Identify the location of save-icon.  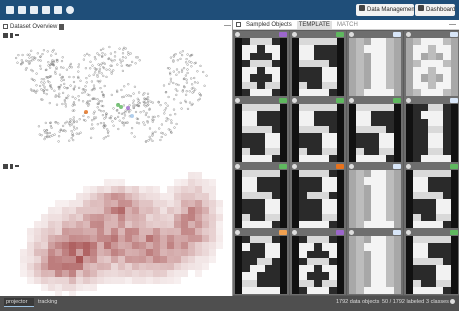
(34, 10).